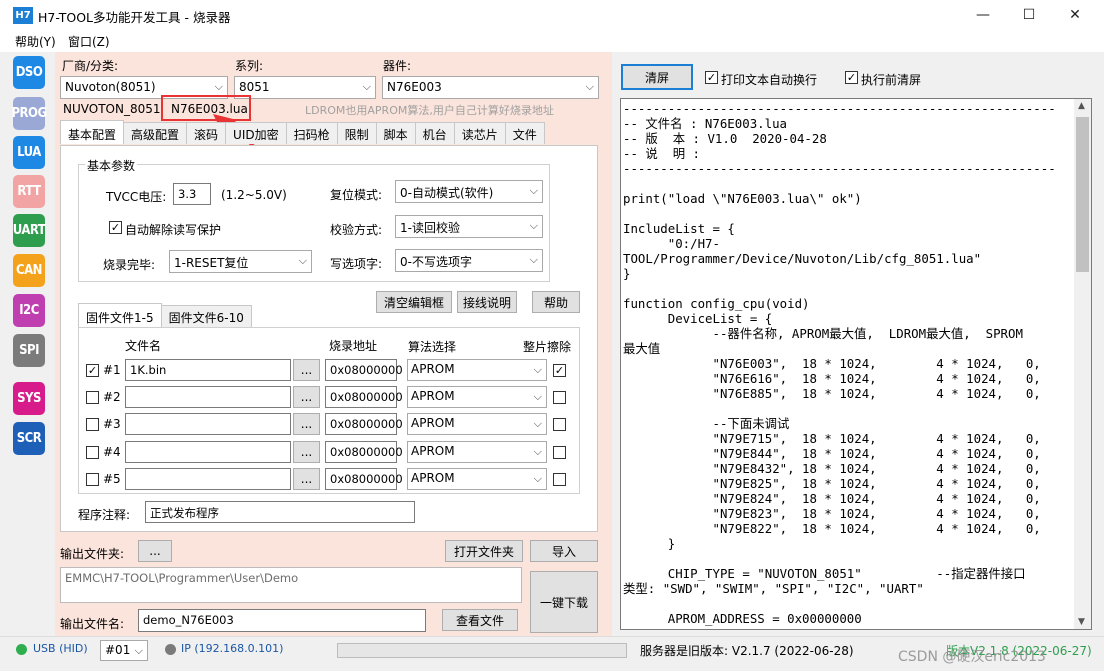 Image resolution: width=1104 pixels, height=671 pixels. I want to click on erase-checkbox: ✓, so click(559, 370).